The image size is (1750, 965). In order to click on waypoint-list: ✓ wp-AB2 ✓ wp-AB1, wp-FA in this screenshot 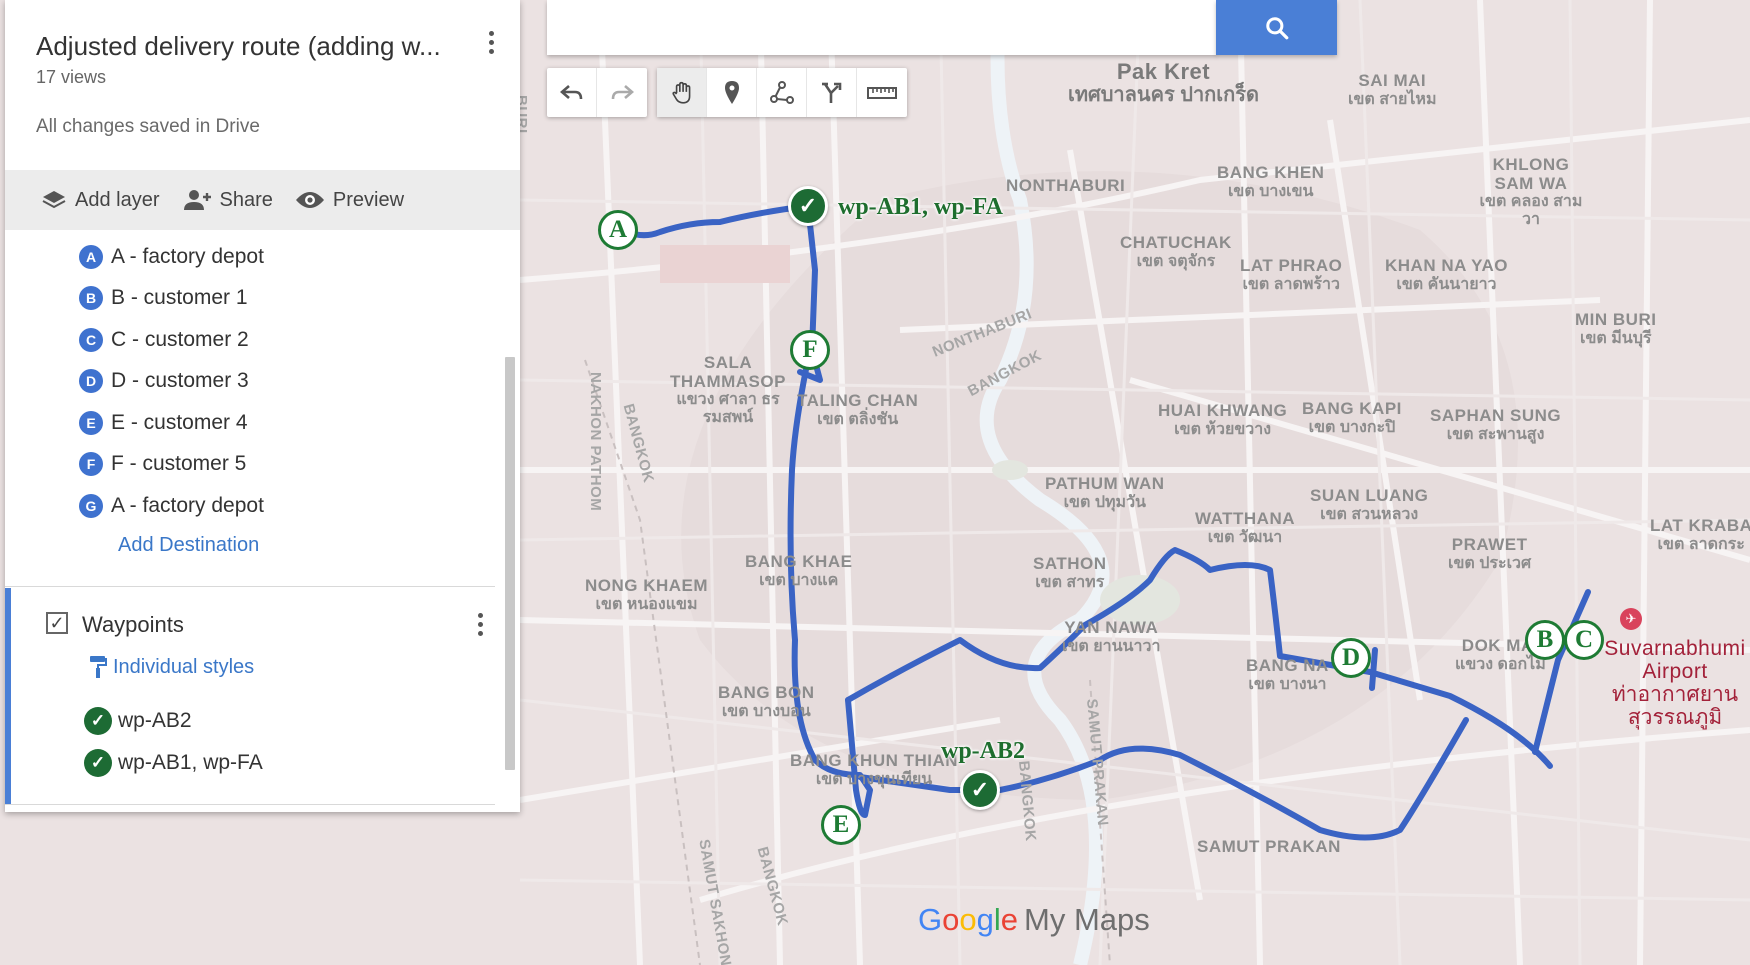, I will do `click(173, 742)`.